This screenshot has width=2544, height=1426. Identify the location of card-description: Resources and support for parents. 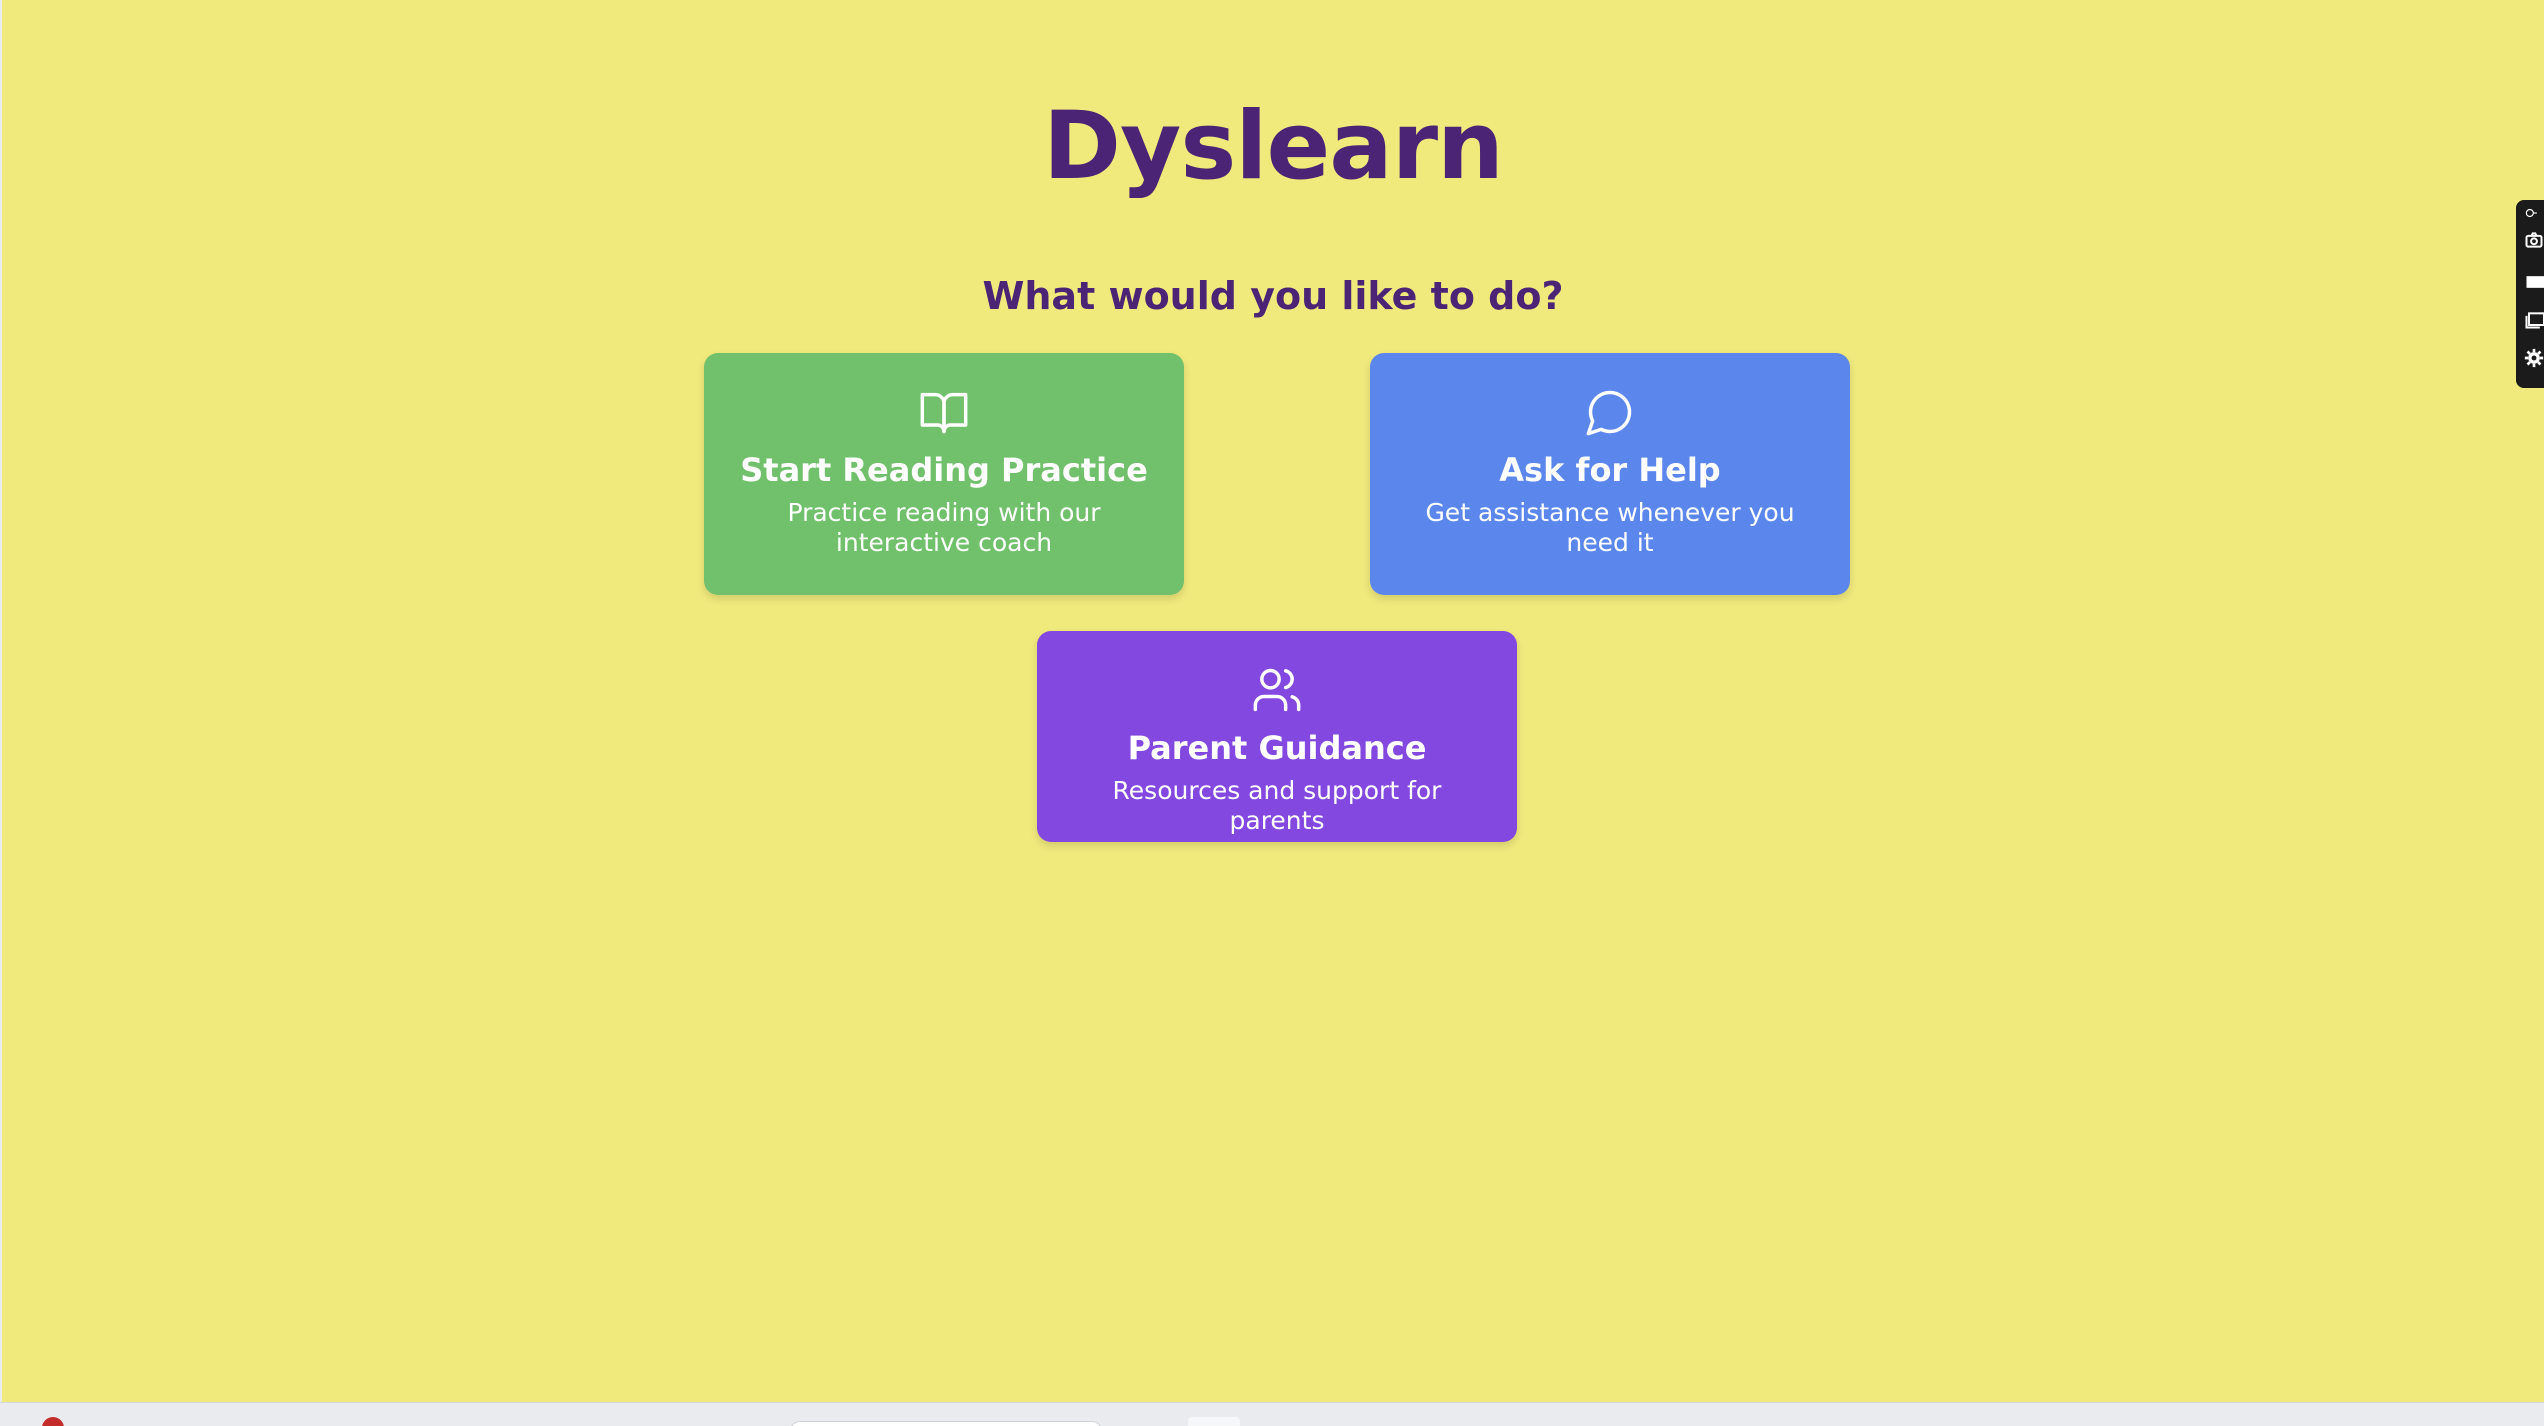
(1277, 805).